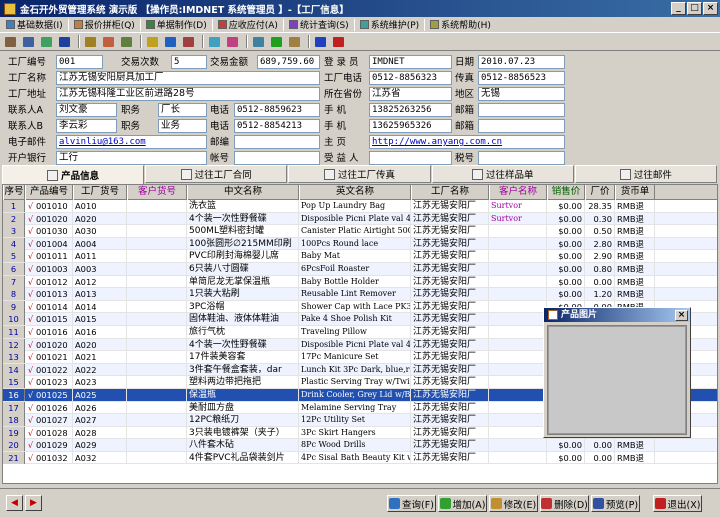  What do you see at coordinates (521, 94) in the screenshot?
I see `region-field: 无锡` at bounding box center [521, 94].